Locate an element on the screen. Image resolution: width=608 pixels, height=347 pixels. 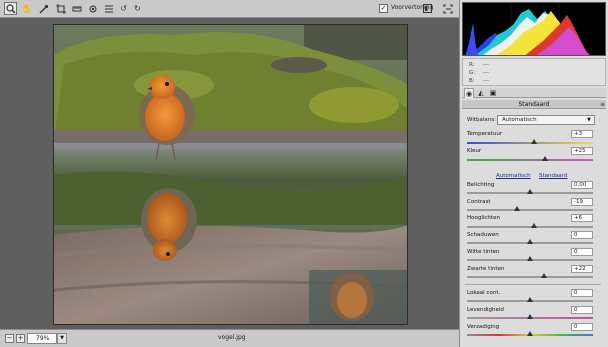
b-label: B: is located at coordinates (472, 81).